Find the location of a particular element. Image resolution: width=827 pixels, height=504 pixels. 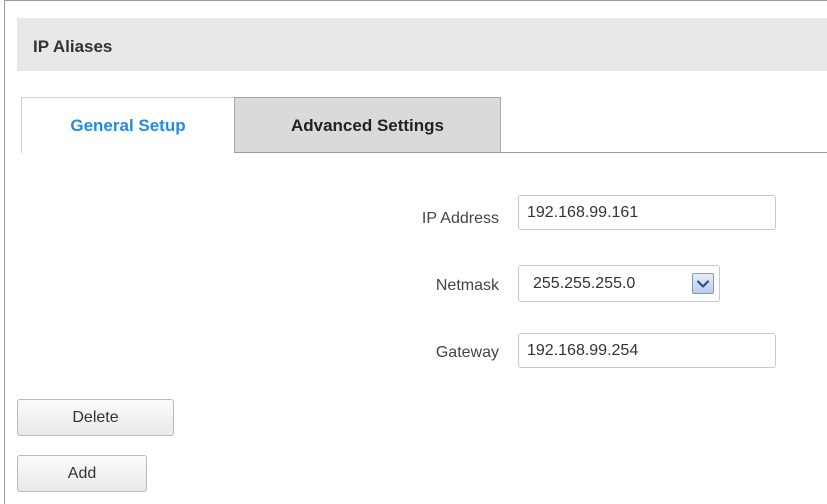

add-button: Add is located at coordinates (82, 473).